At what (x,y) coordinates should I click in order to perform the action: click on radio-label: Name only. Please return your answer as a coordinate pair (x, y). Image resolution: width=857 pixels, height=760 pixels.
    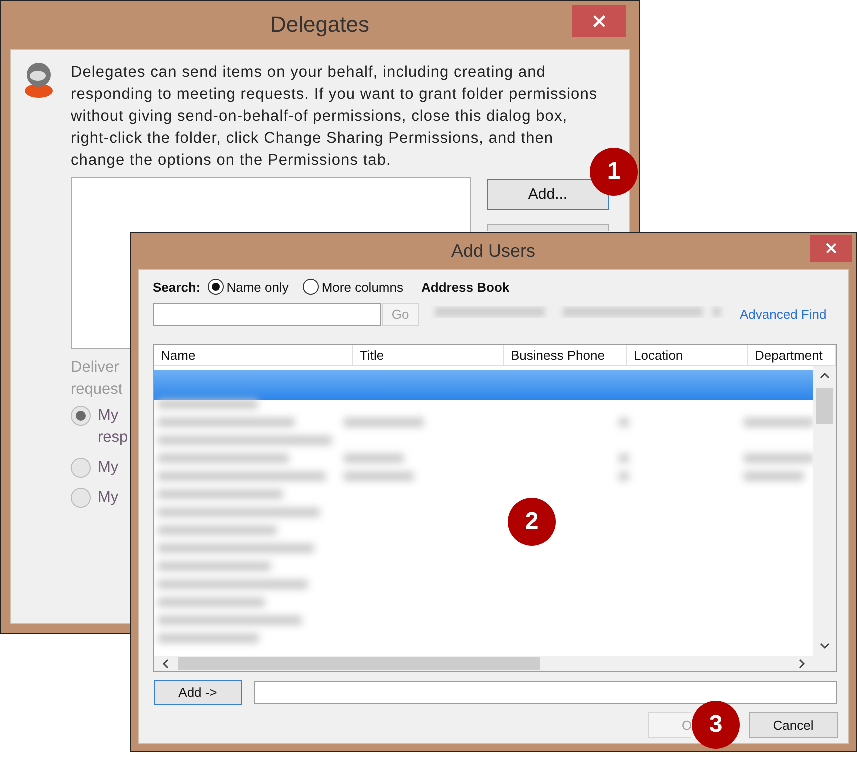
    Looking at the image, I should click on (257, 287).